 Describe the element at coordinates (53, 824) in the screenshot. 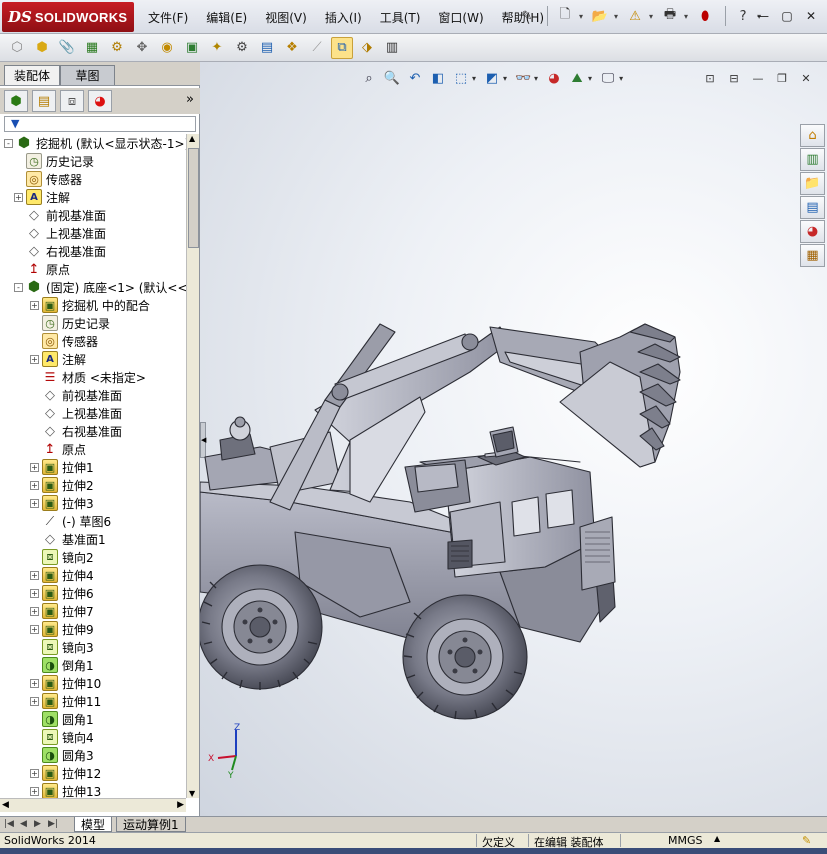

I see `last-tab-icon: ▶|` at that location.